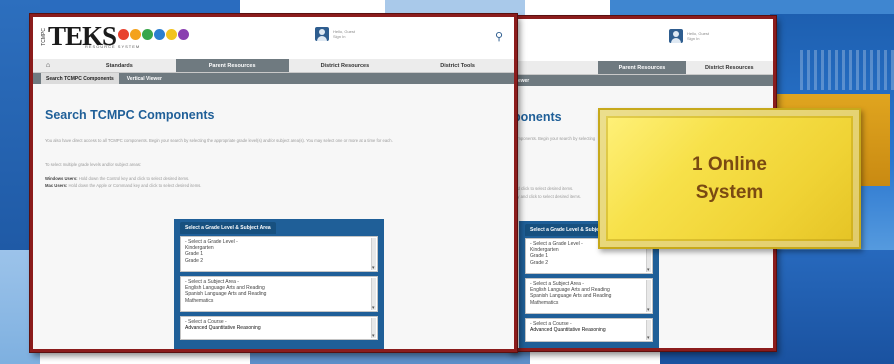 Image resolution: width=894 pixels, height=364 pixels. What do you see at coordinates (642, 40) in the screenshot?
I see `site-header: Hello, Guest Sign In` at bounding box center [642, 40].